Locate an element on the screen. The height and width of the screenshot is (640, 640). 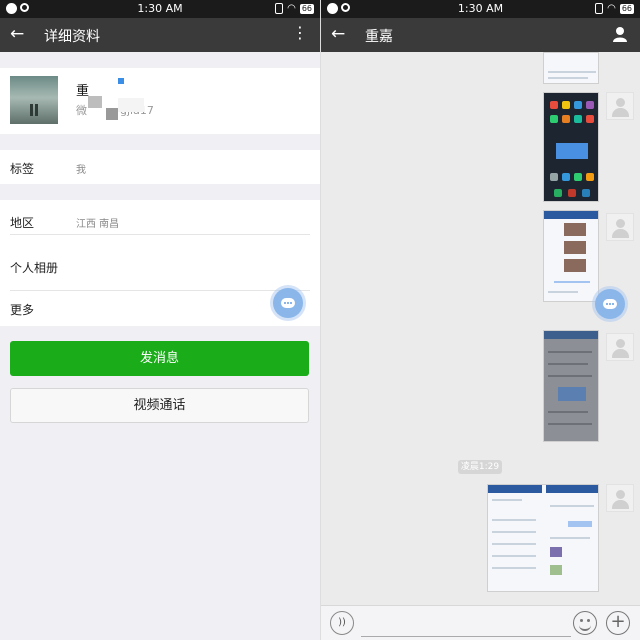
more-vertical-icon: ⋮ is located at coordinates (300, 33).